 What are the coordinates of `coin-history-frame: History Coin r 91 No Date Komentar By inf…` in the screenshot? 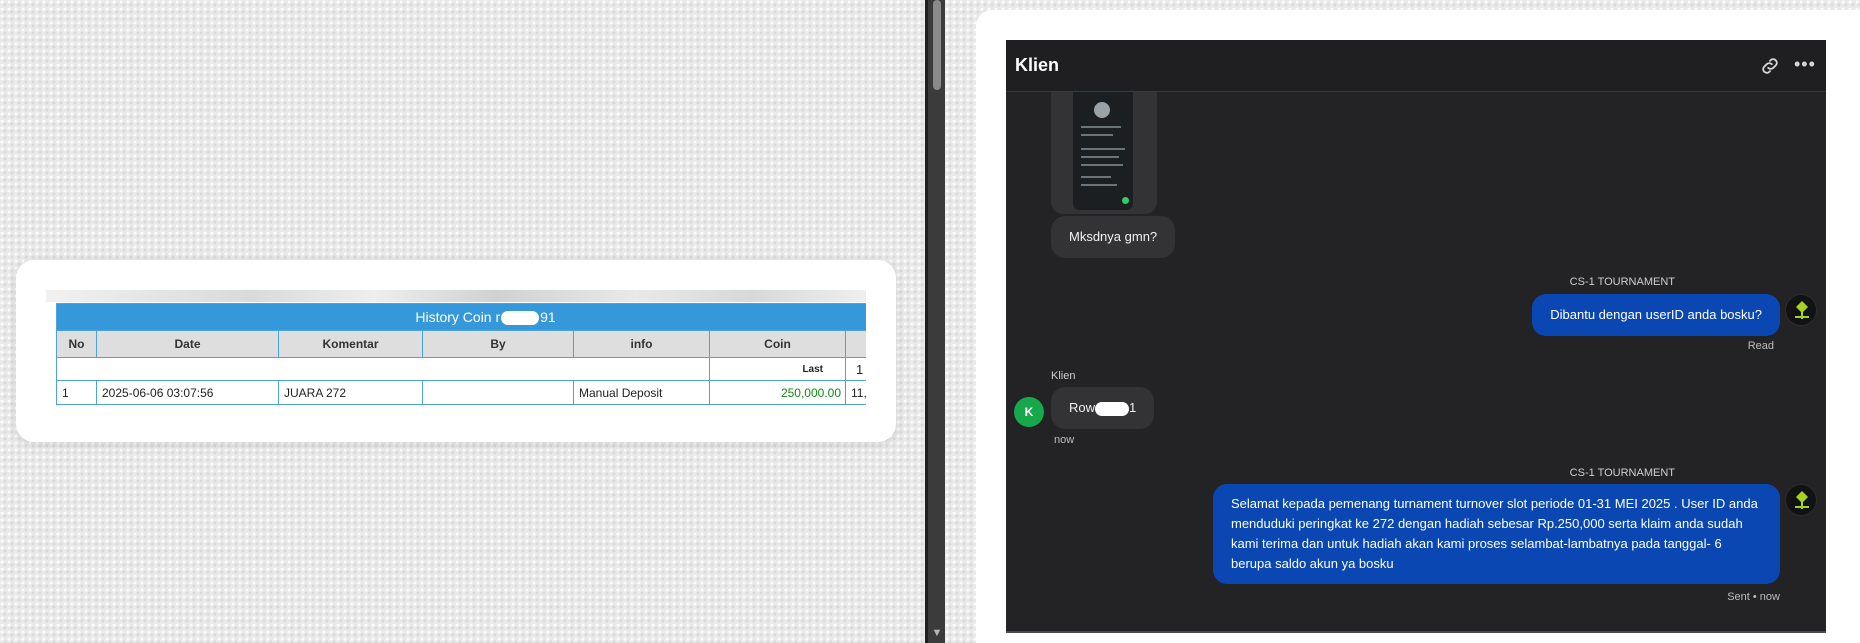 It's located at (456, 351).